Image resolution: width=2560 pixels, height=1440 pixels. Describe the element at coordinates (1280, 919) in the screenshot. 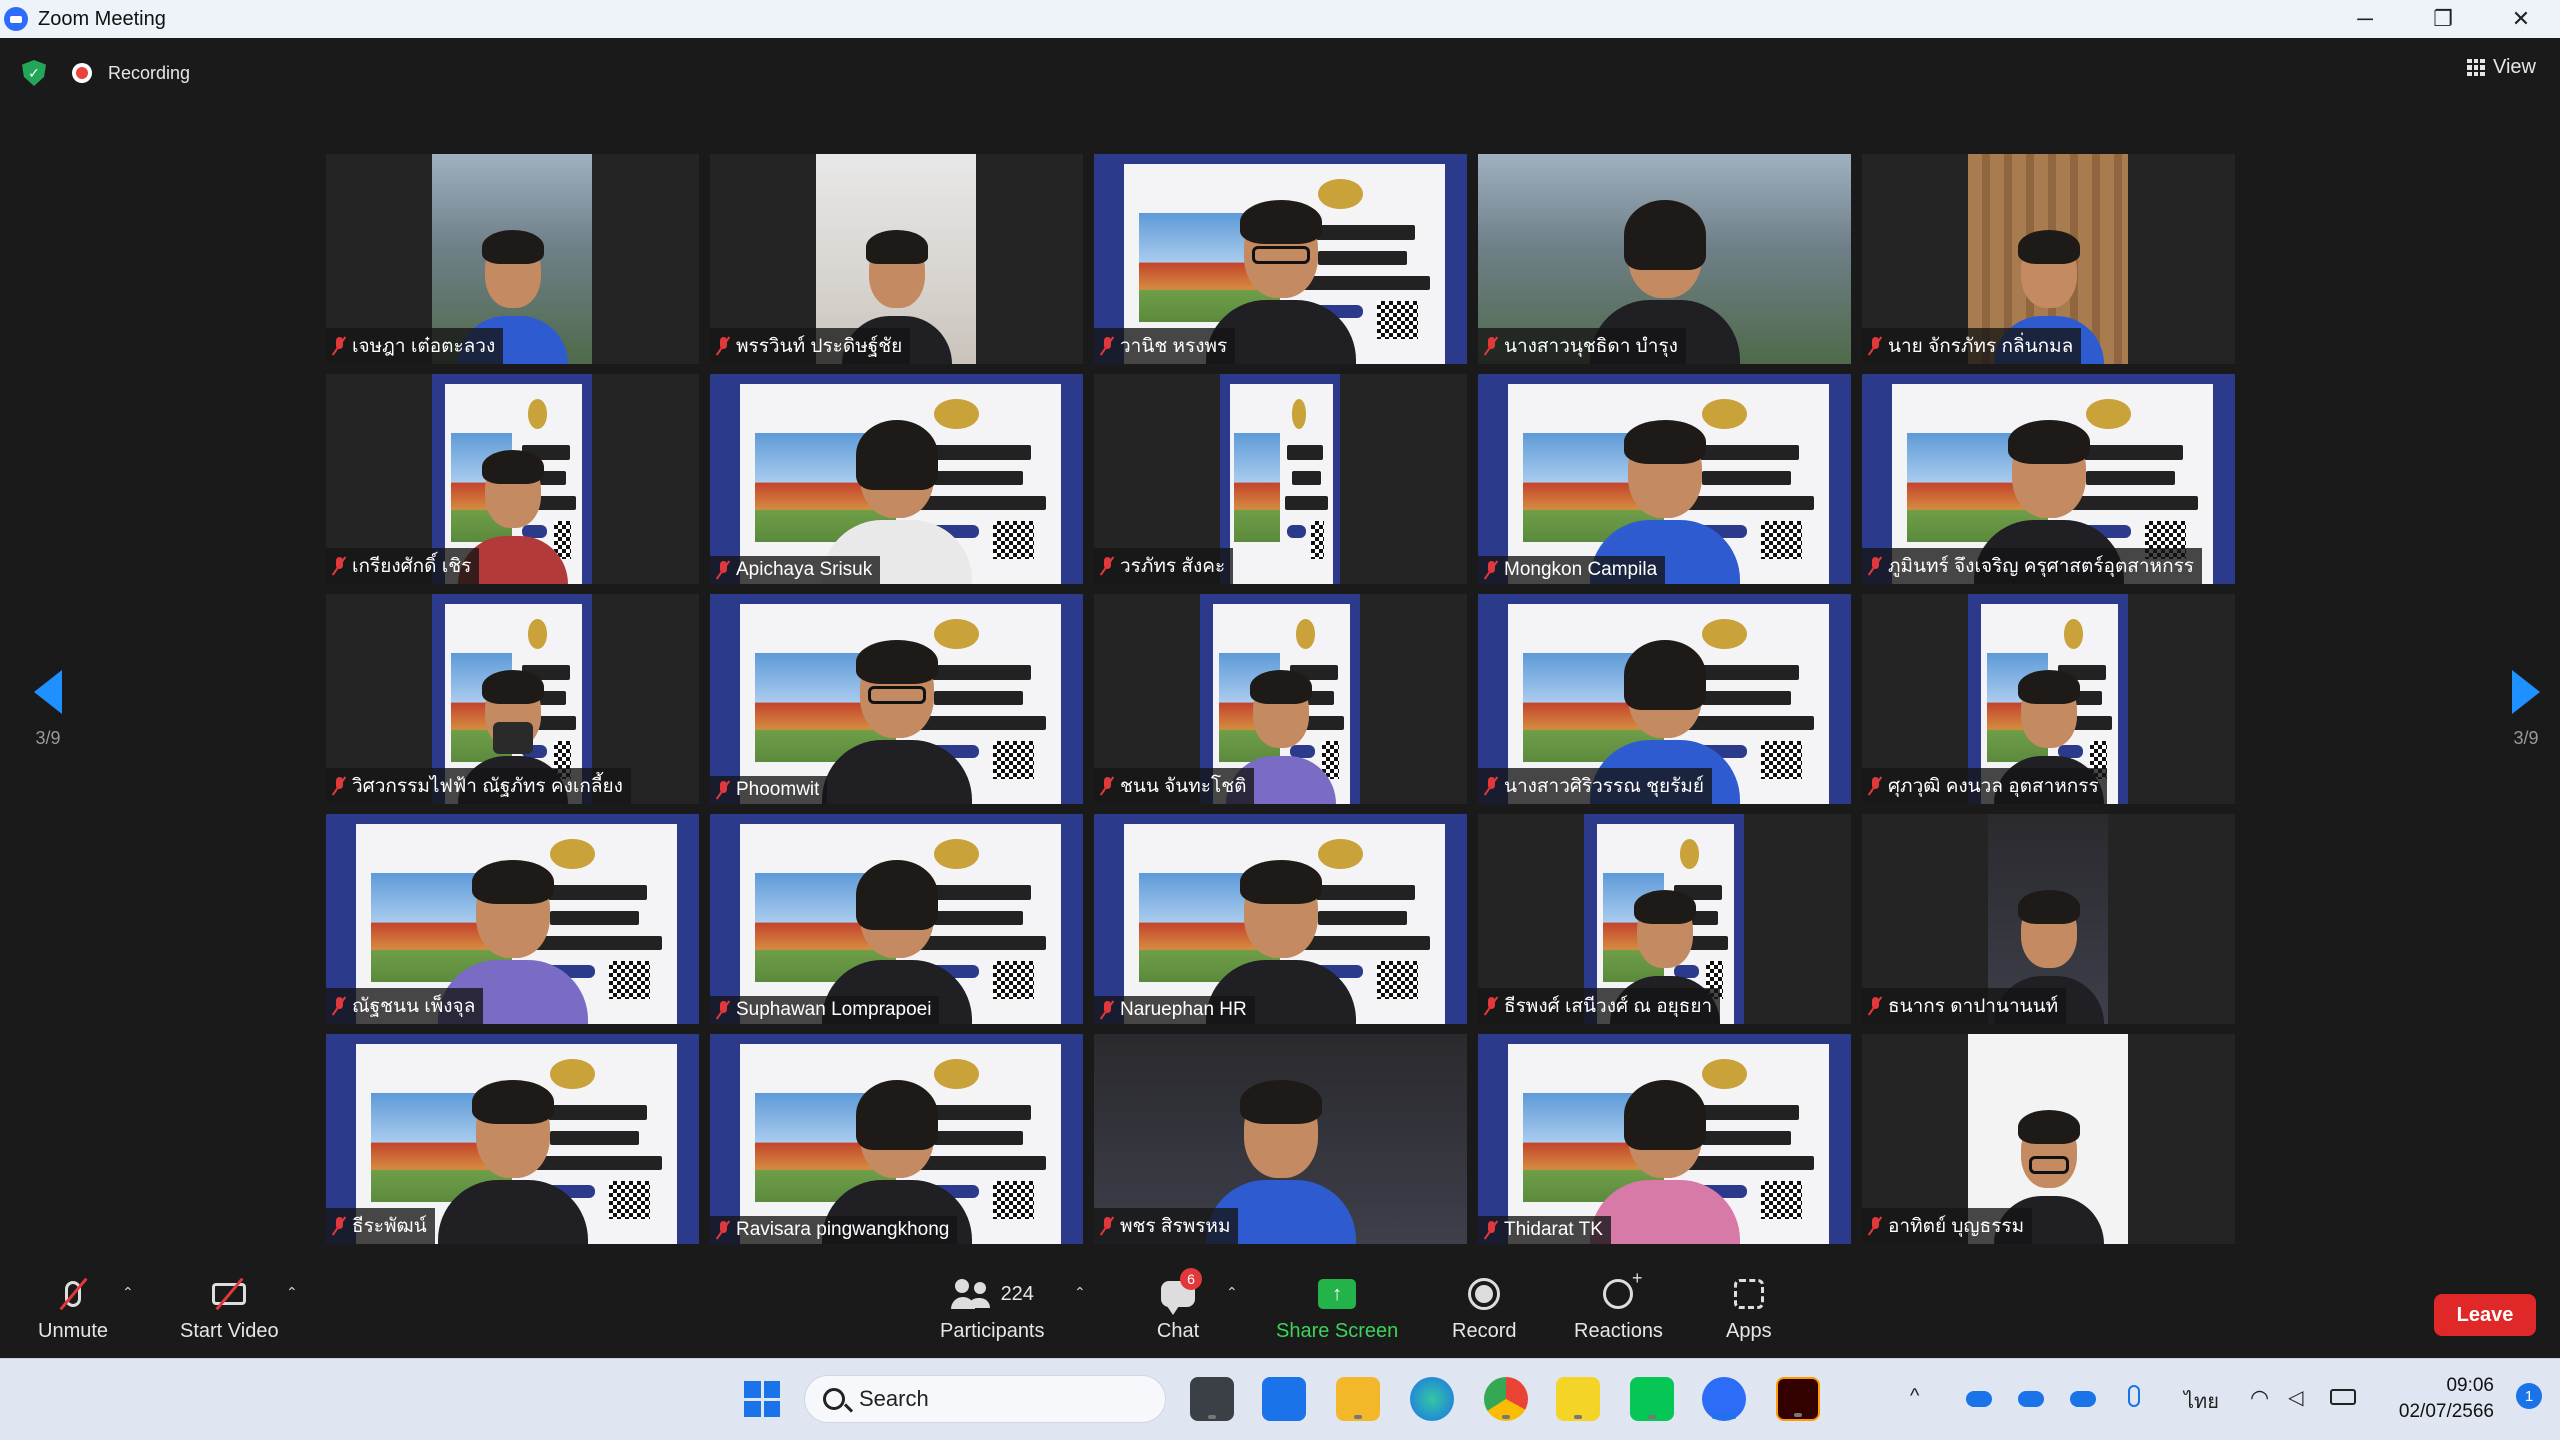

I see `participant-tile: Naruephan HR` at that location.